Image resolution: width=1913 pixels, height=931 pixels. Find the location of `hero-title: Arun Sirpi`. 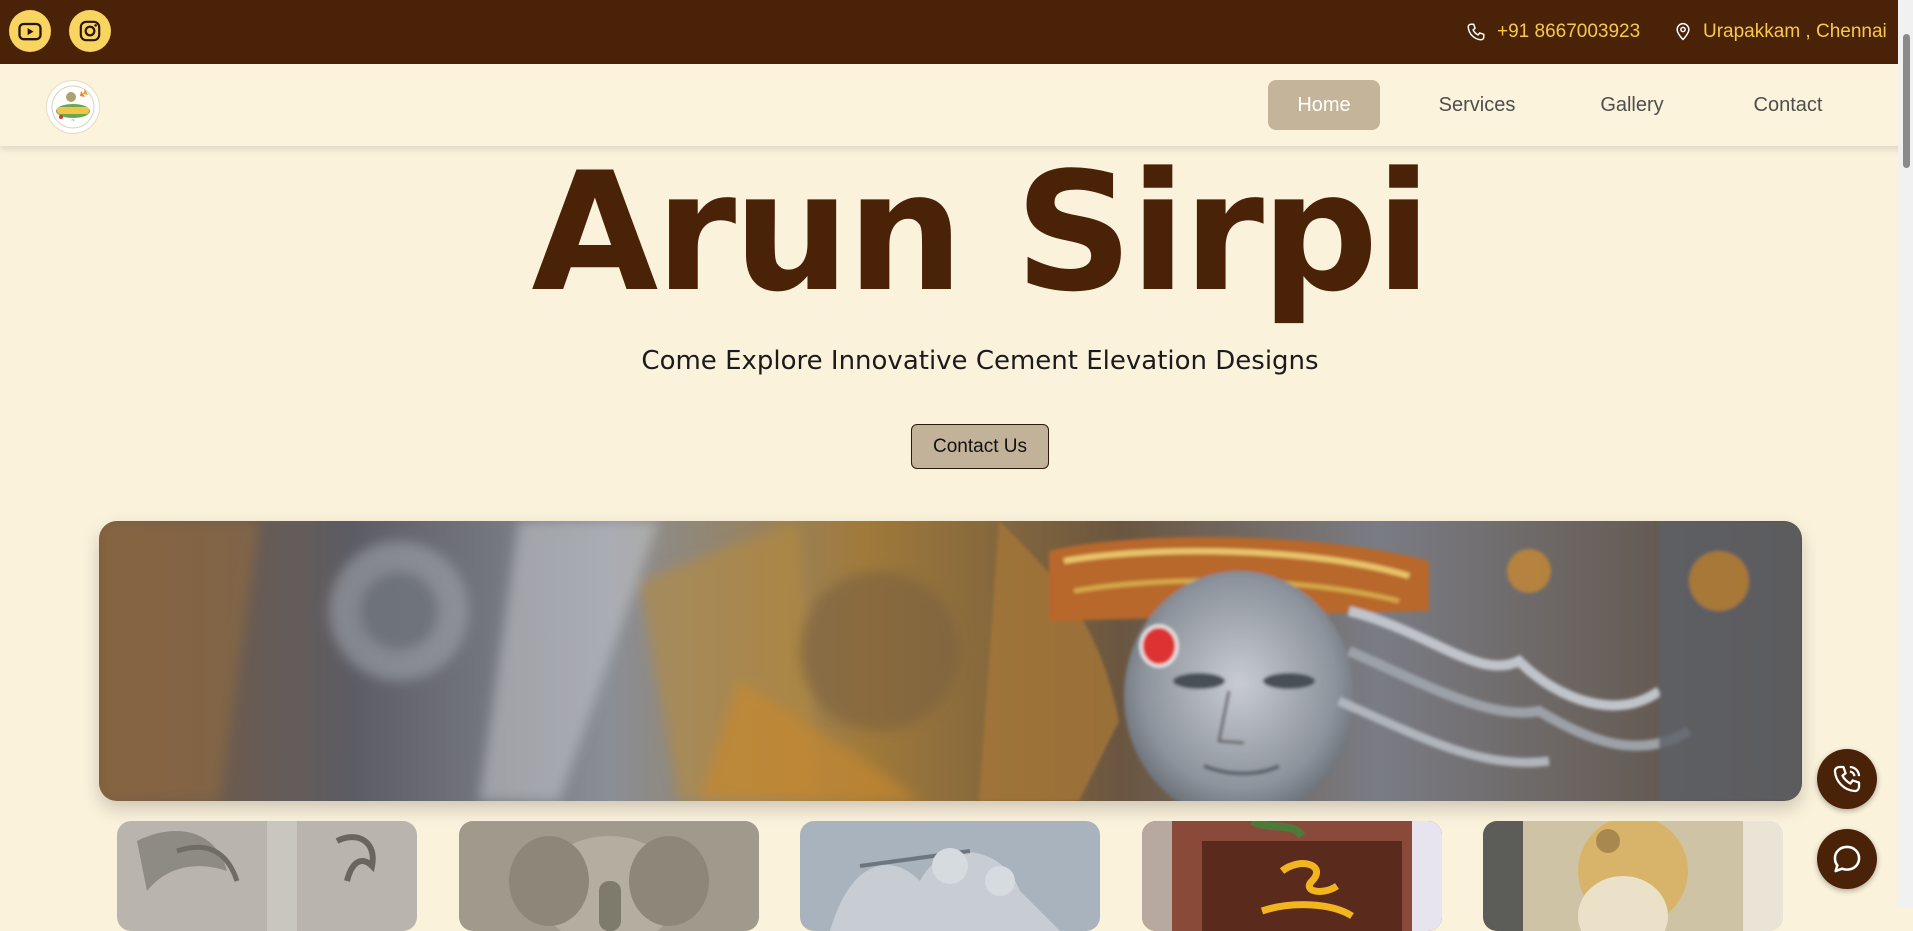

hero-title: Arun Sirpi is located at coordinates (981, 232).